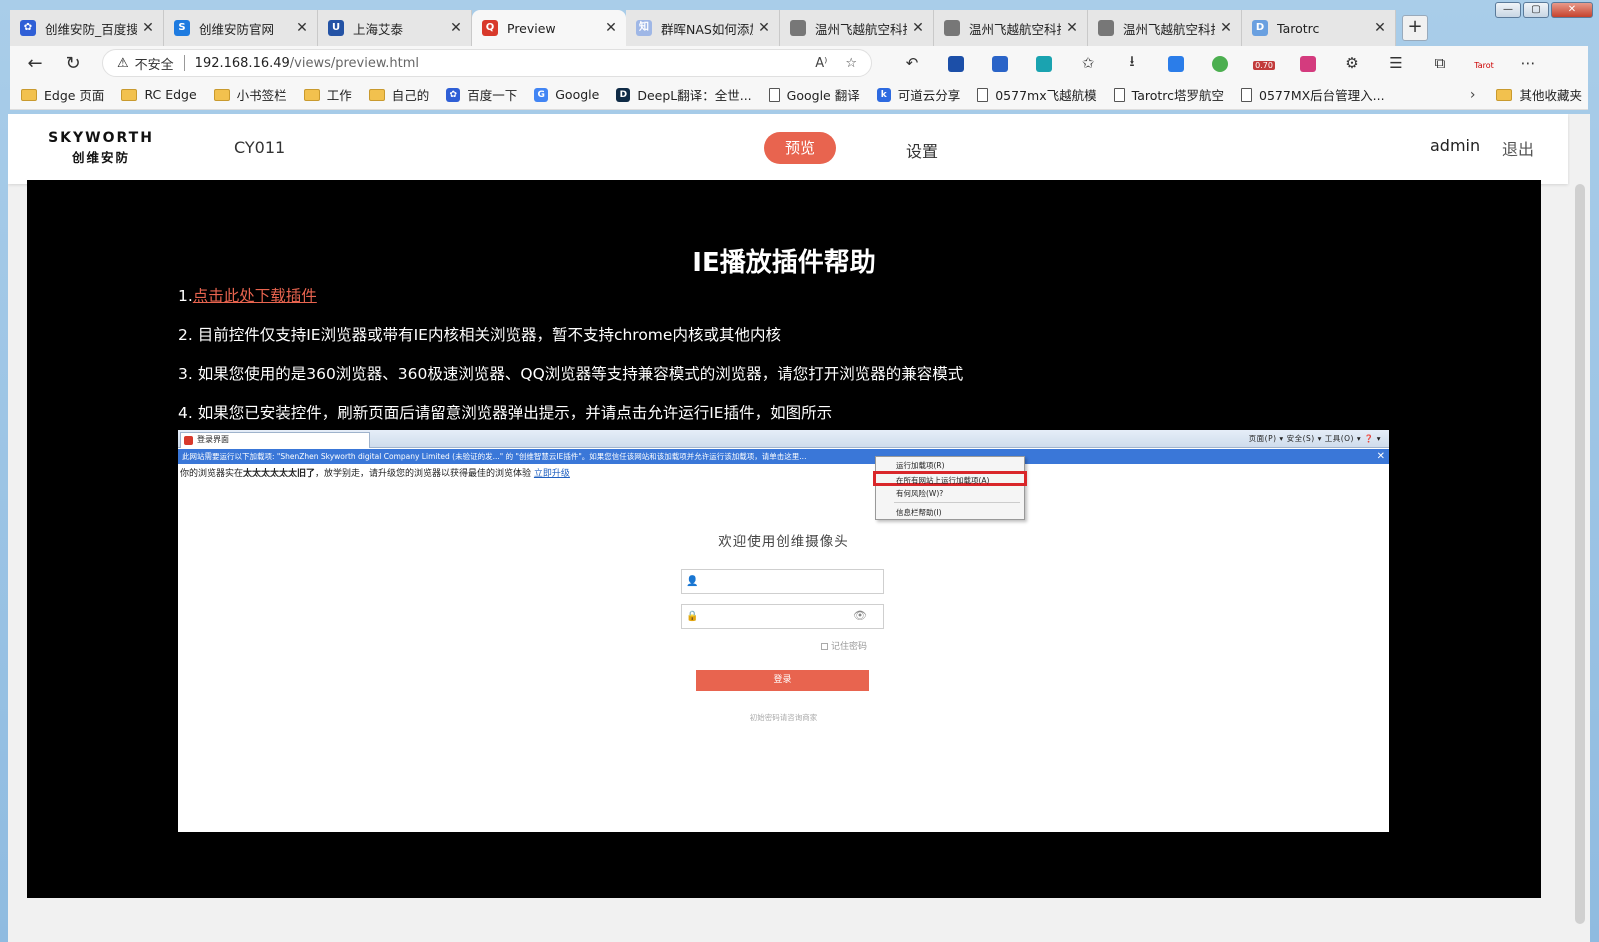 The image size is (1599, 942). What do you see at coordinates (241, 28) in the screenshot?
I see `browser-tab: S 创维安防官网 ✕` at bounding box center [241, 28].